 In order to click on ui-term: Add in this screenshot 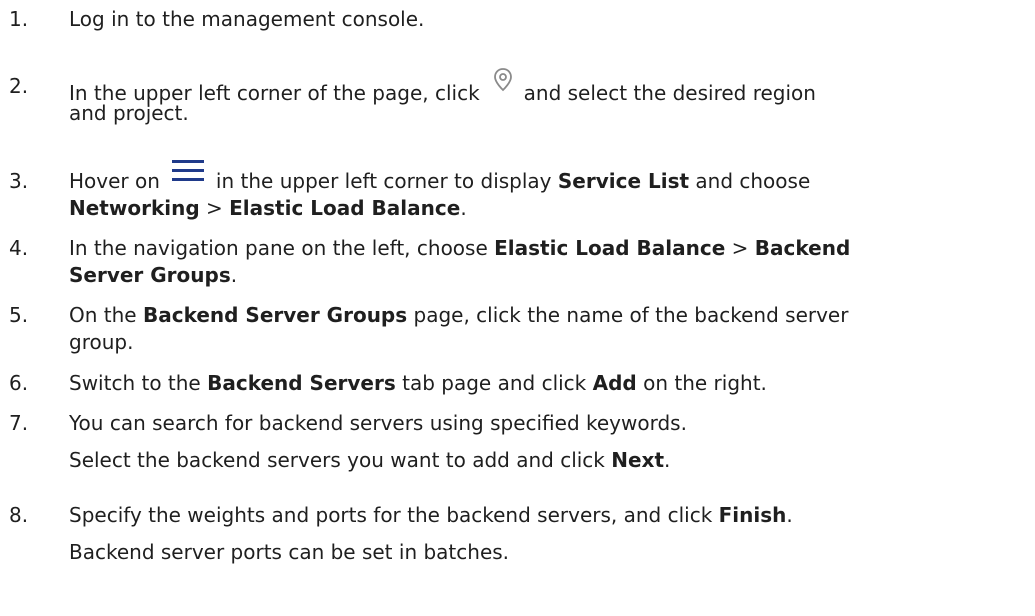, I will do `click(614, 383)`.